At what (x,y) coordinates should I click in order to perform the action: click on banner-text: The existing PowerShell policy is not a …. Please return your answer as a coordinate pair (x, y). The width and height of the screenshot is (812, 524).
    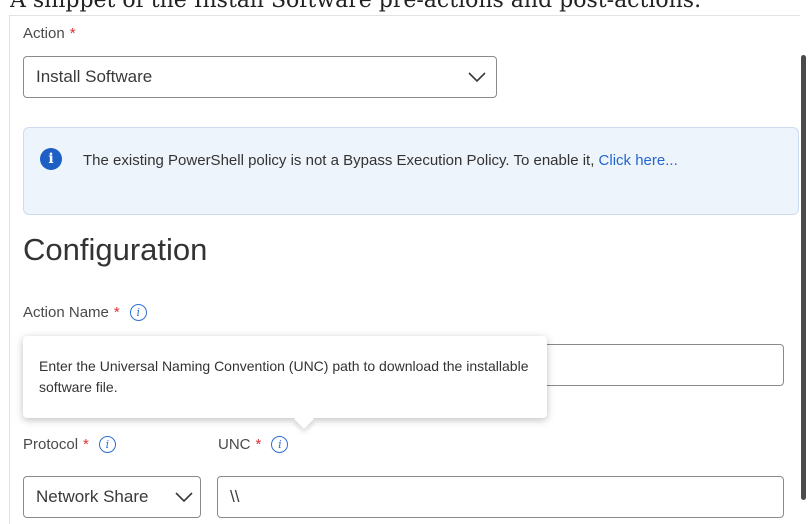
    Looking at the image, I should click on (428, 161).